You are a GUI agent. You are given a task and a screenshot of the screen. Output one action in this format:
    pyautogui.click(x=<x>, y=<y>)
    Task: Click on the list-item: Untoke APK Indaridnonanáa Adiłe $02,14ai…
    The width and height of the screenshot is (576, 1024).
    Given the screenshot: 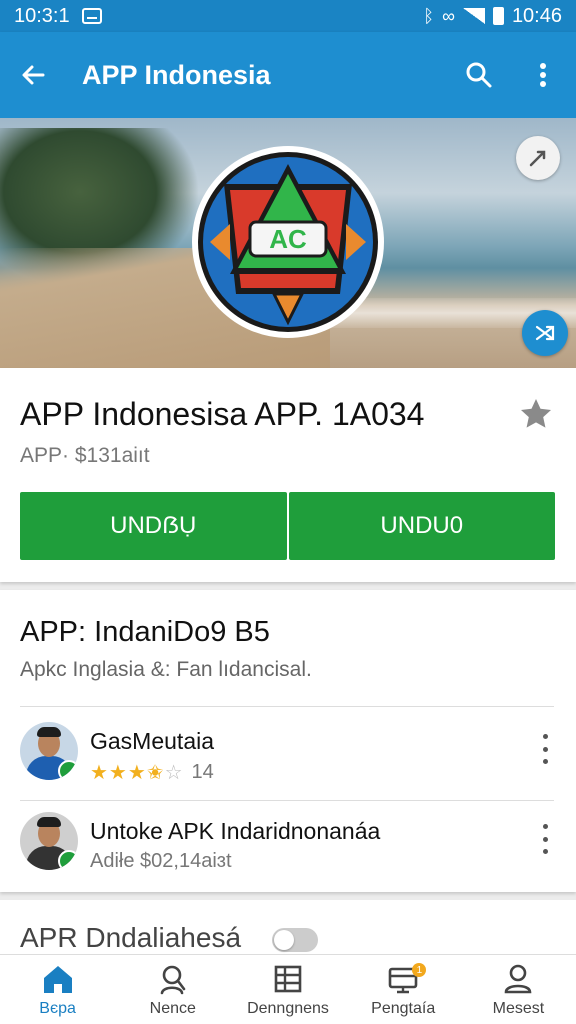 What is the action you would take?
    pyautogui.click(x=288, y=844)
    